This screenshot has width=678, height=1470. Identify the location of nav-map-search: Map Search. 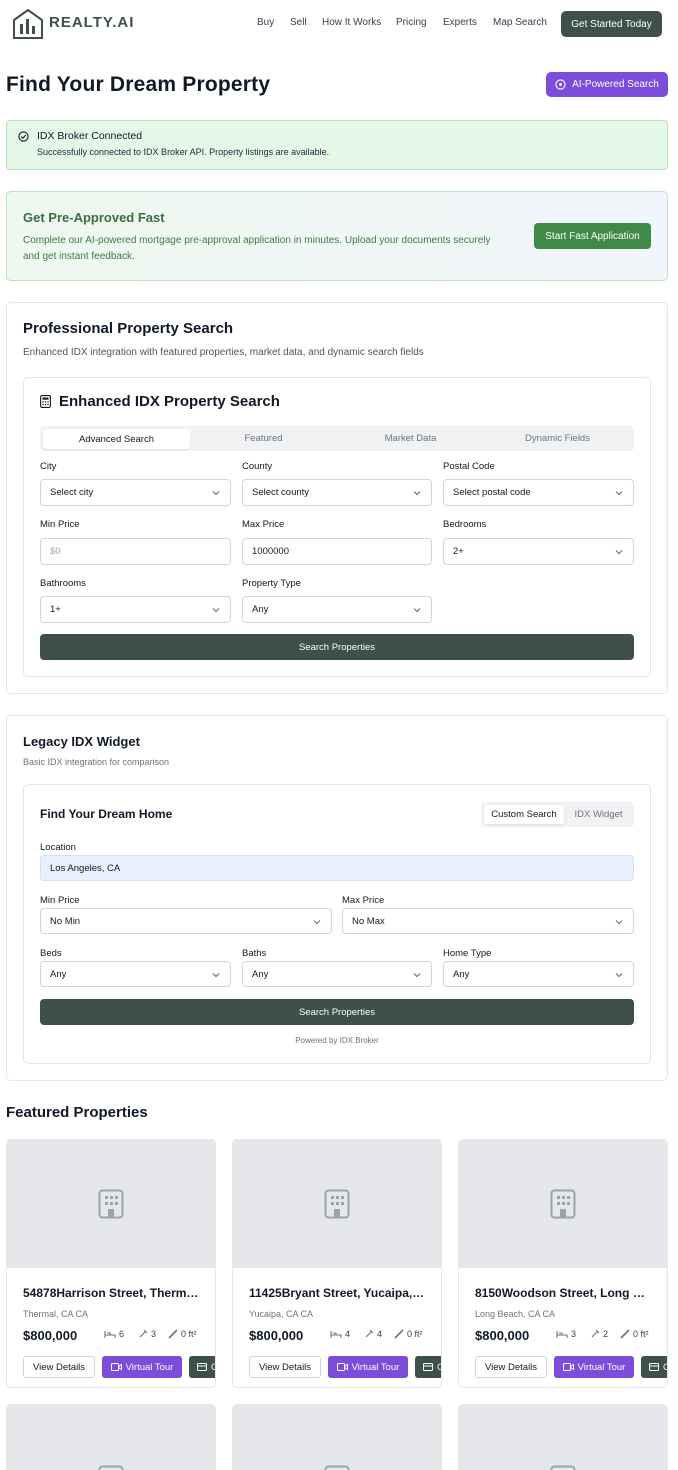
(520, 22).